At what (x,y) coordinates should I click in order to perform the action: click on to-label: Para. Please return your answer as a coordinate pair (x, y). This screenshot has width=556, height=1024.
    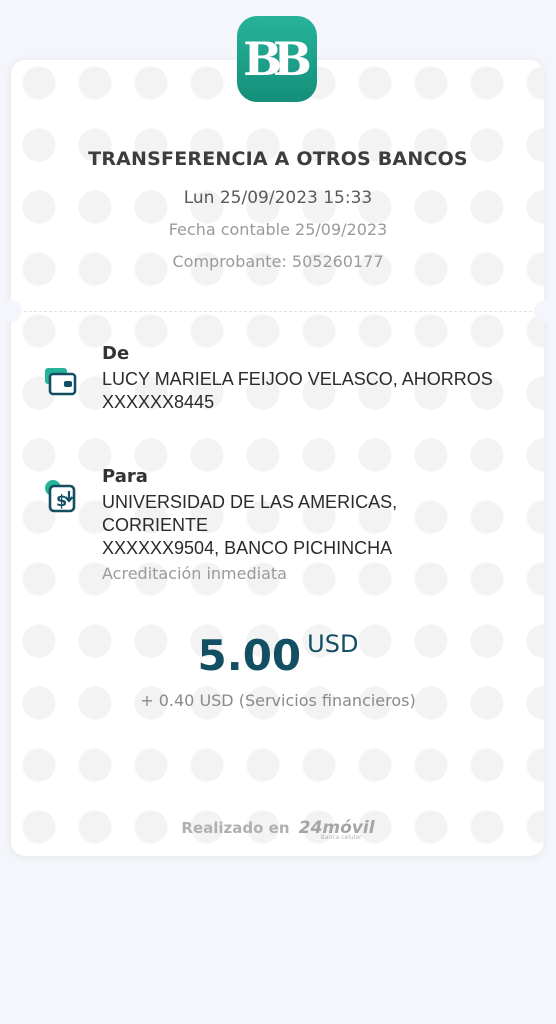
    Looking at the image, I should click on (125, 476).